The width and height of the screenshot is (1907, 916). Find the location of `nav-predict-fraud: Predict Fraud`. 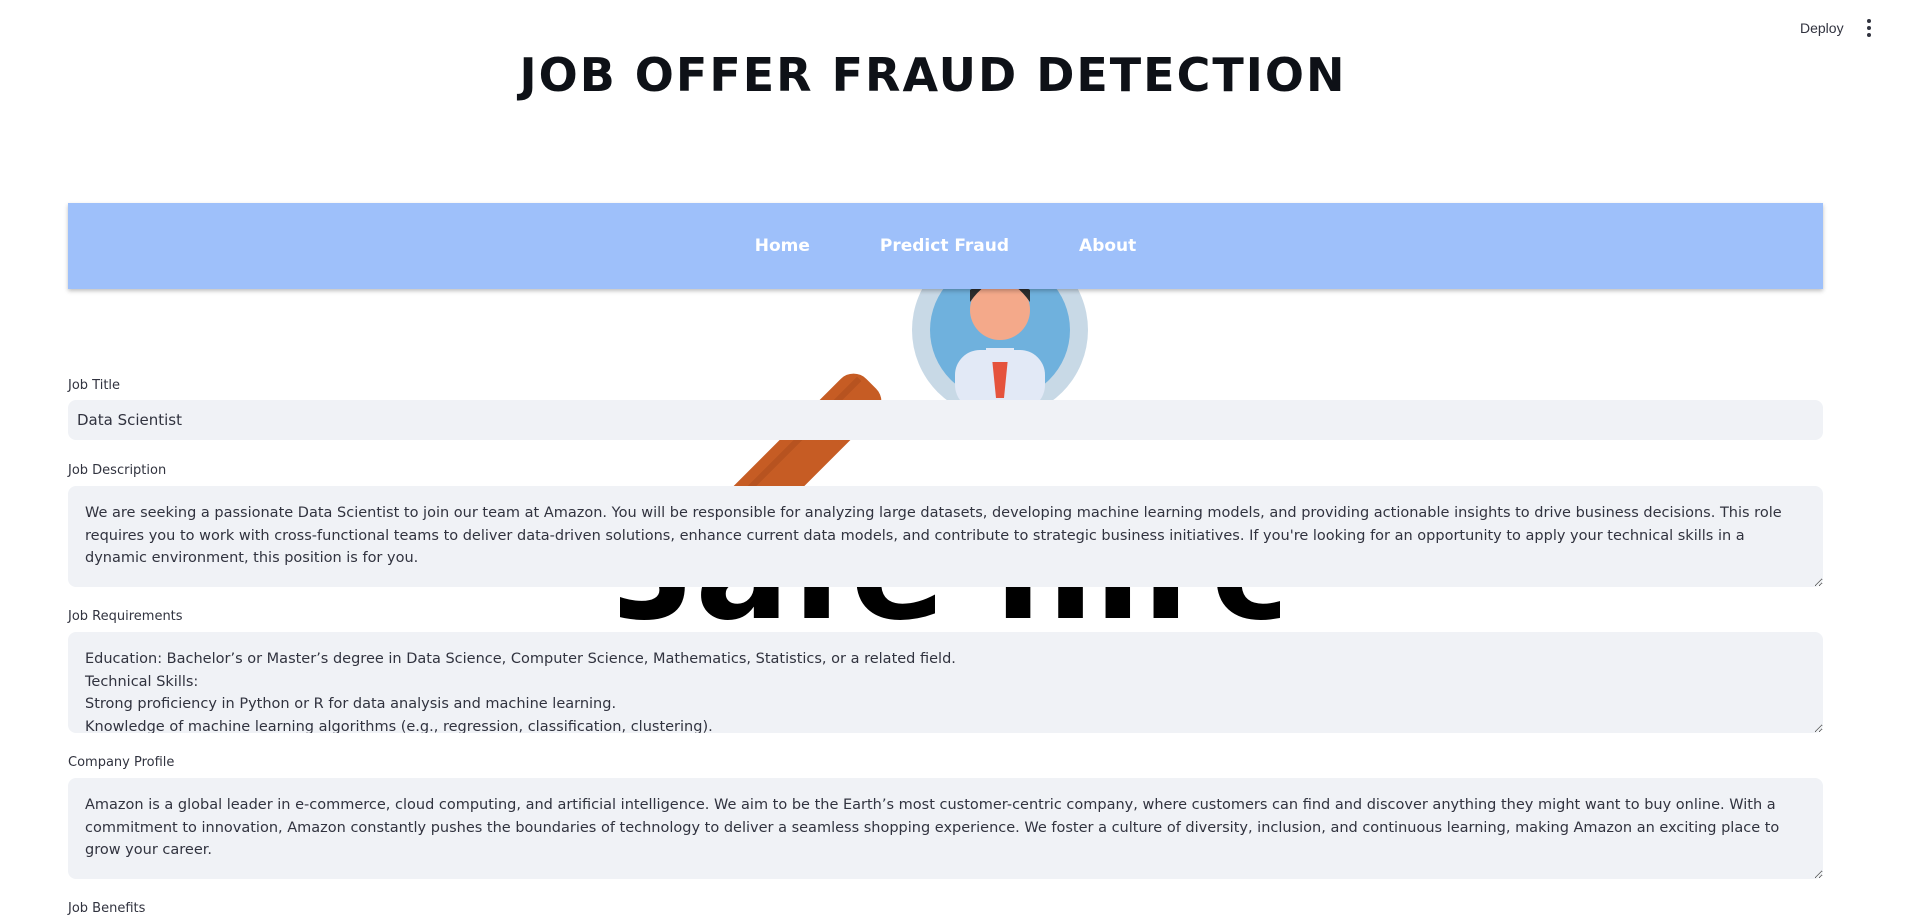

nav-predict-fraud: Predict Fraud is located at coordinates (944, 246).